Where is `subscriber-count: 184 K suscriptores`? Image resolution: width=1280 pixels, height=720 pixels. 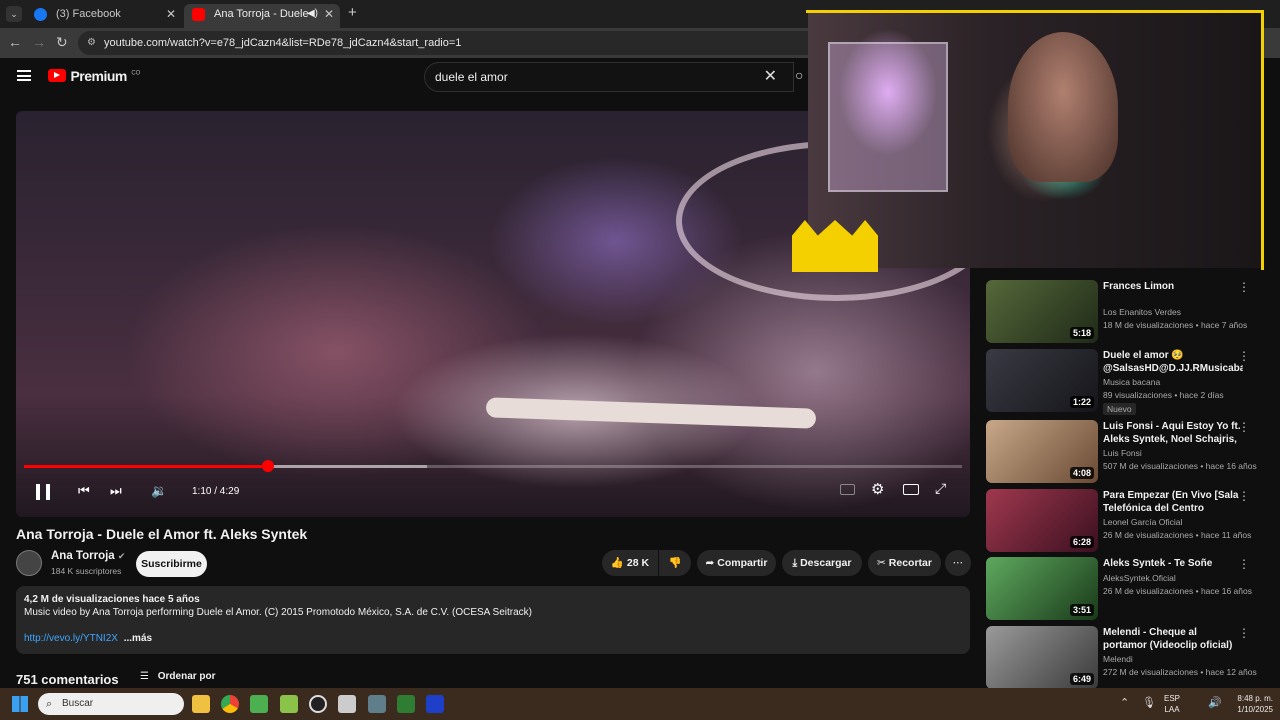 subscriber-count: 184 K suscriptores is located at coordinates (86, 571).